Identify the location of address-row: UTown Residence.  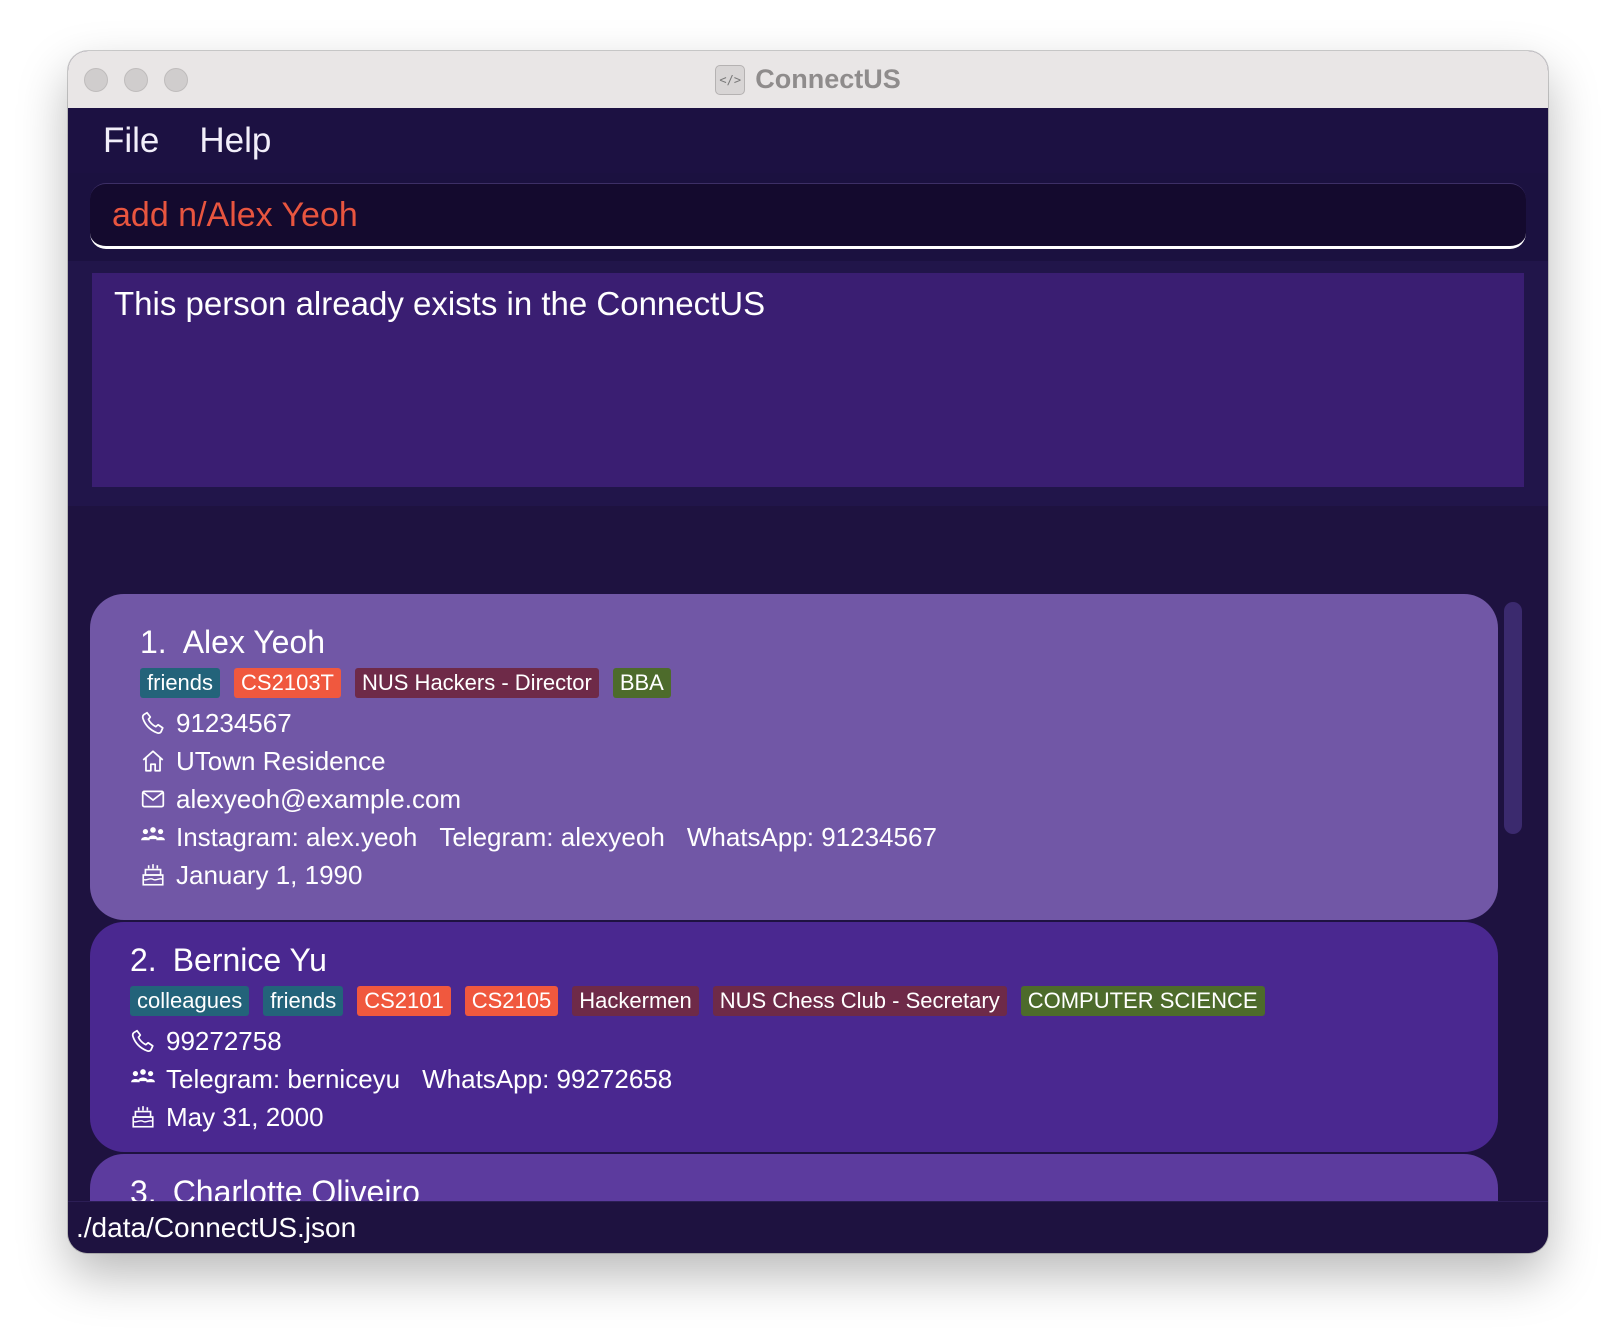
(819, 761).